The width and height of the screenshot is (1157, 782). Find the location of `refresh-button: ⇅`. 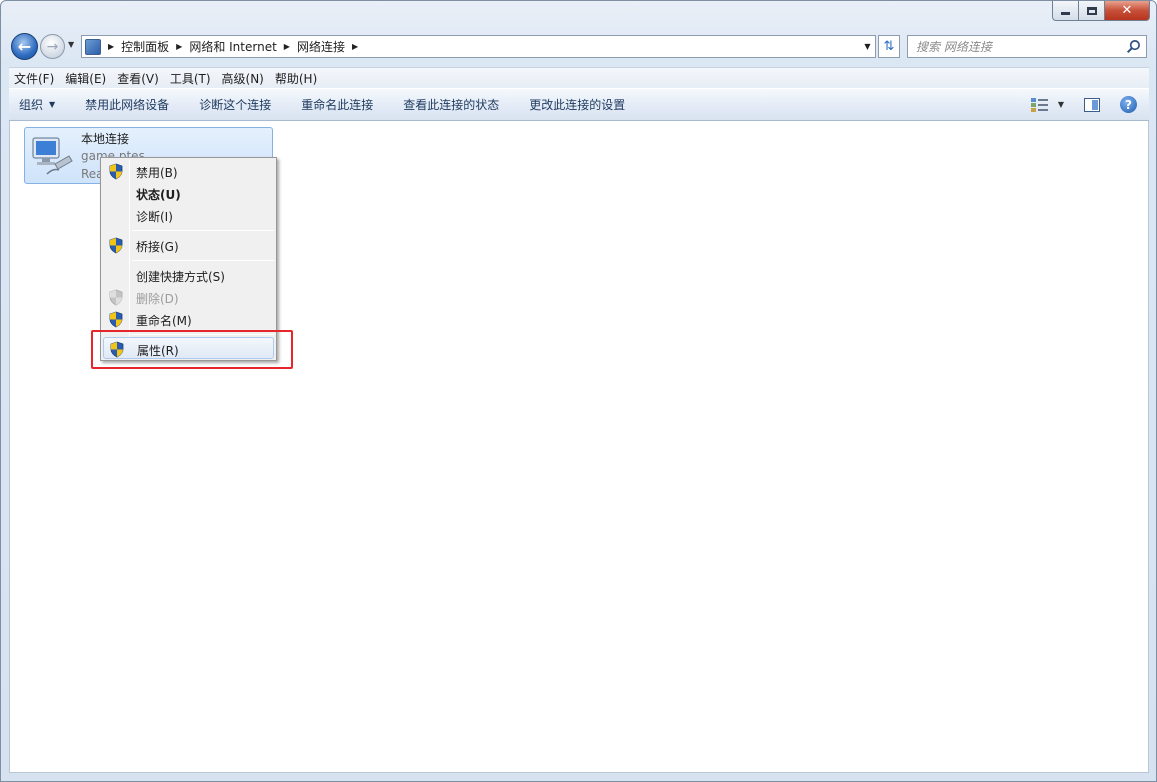

refresh-button: ⇅ is located at coordinates (889, 46).